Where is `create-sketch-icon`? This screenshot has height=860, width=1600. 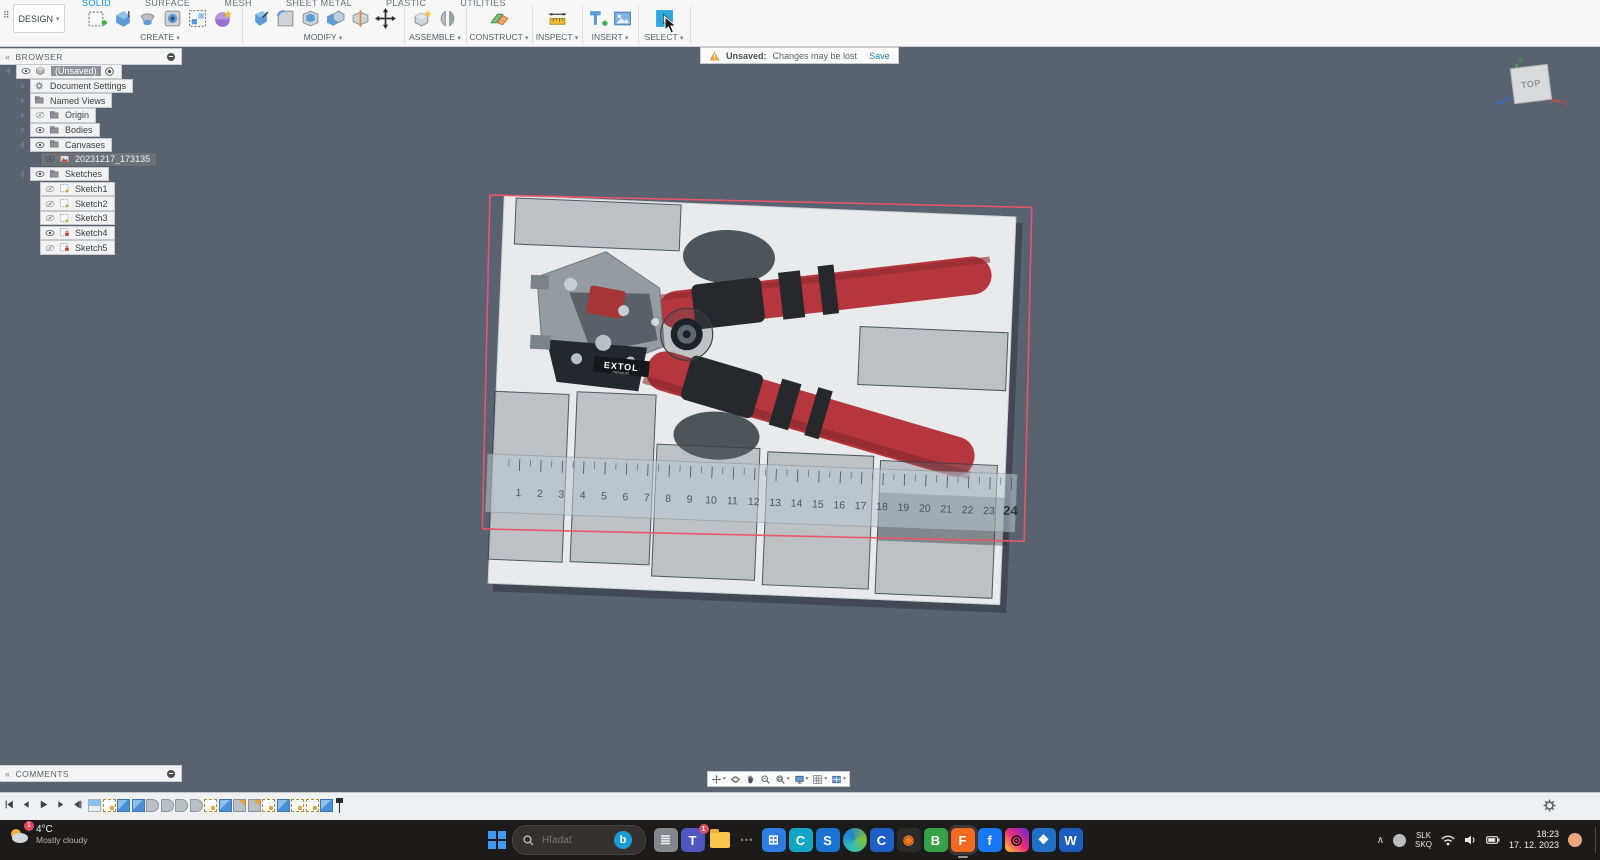
create-sketch-icon is located at coordinates (97, 18).